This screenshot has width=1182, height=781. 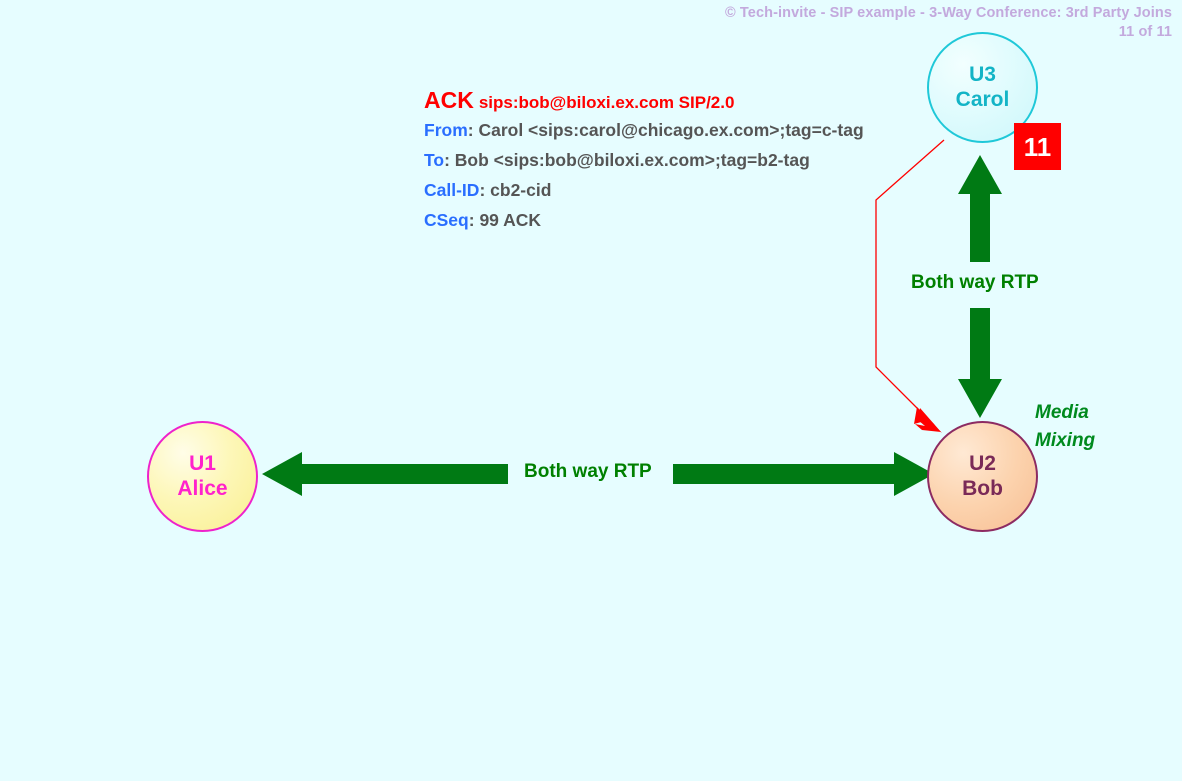 I want to click on sip-header-name: To, so click(x=434, y=160).